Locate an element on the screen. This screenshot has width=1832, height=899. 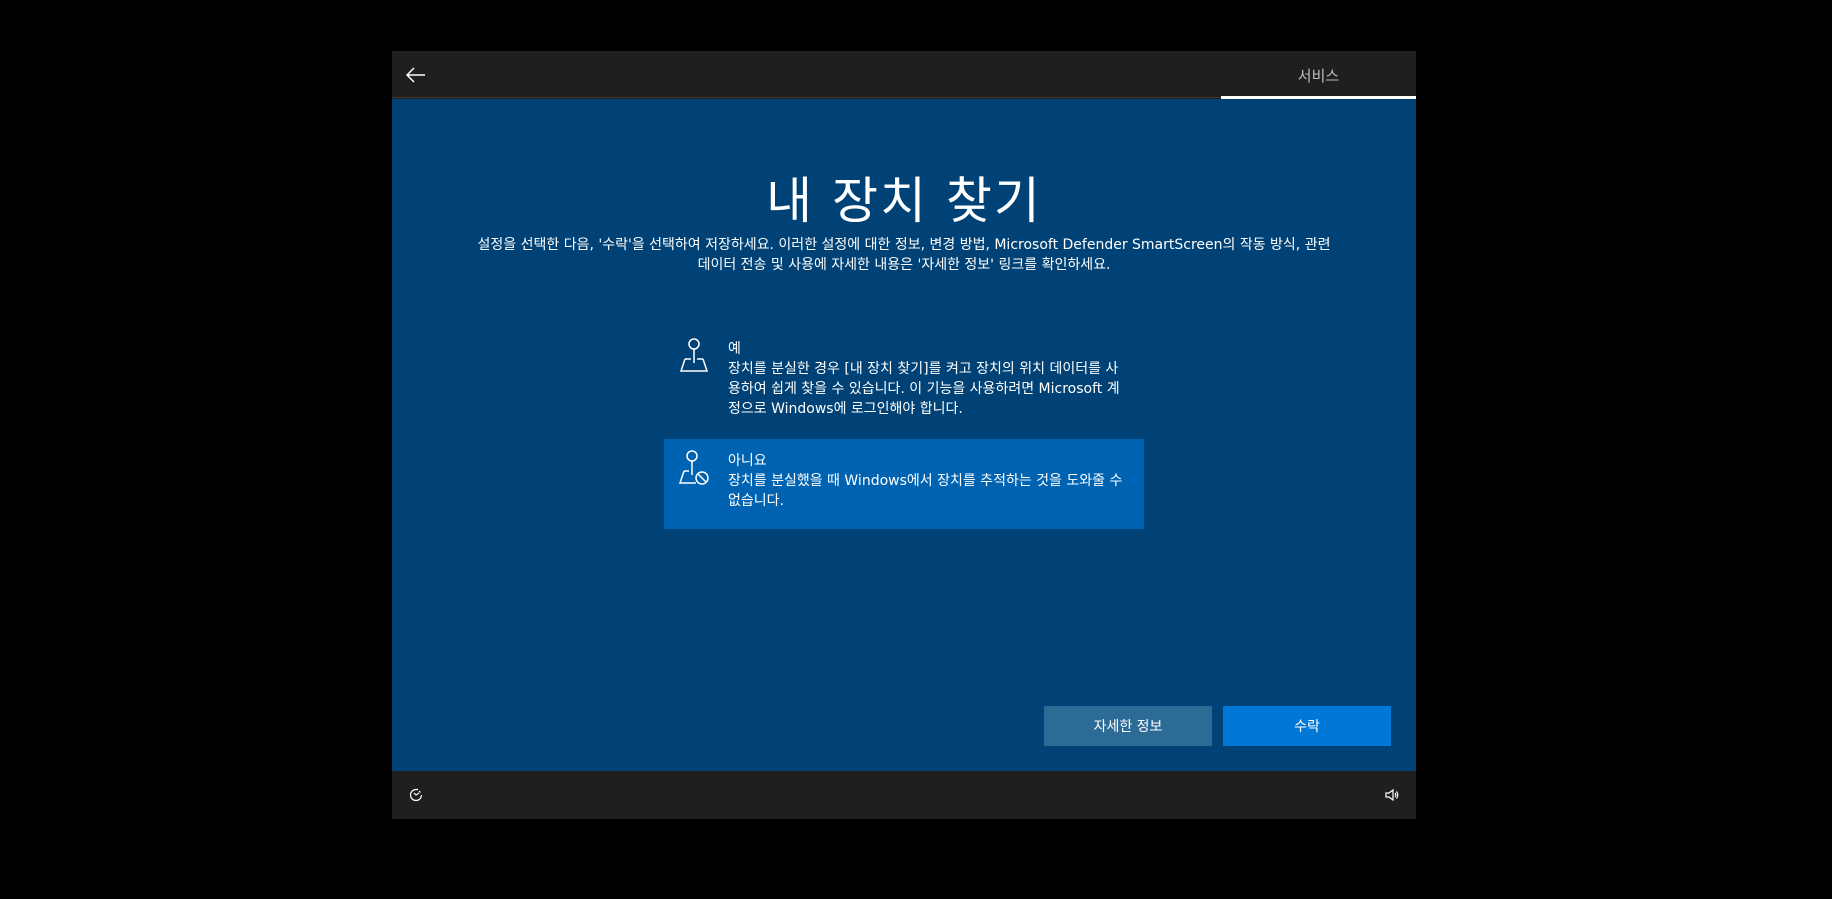
subtitle-line-2: 데이터 전송 및 사용에 자세한 내용은 '자세한 정보' 링크를 확인하세요. is located at coordinates (904, 265).